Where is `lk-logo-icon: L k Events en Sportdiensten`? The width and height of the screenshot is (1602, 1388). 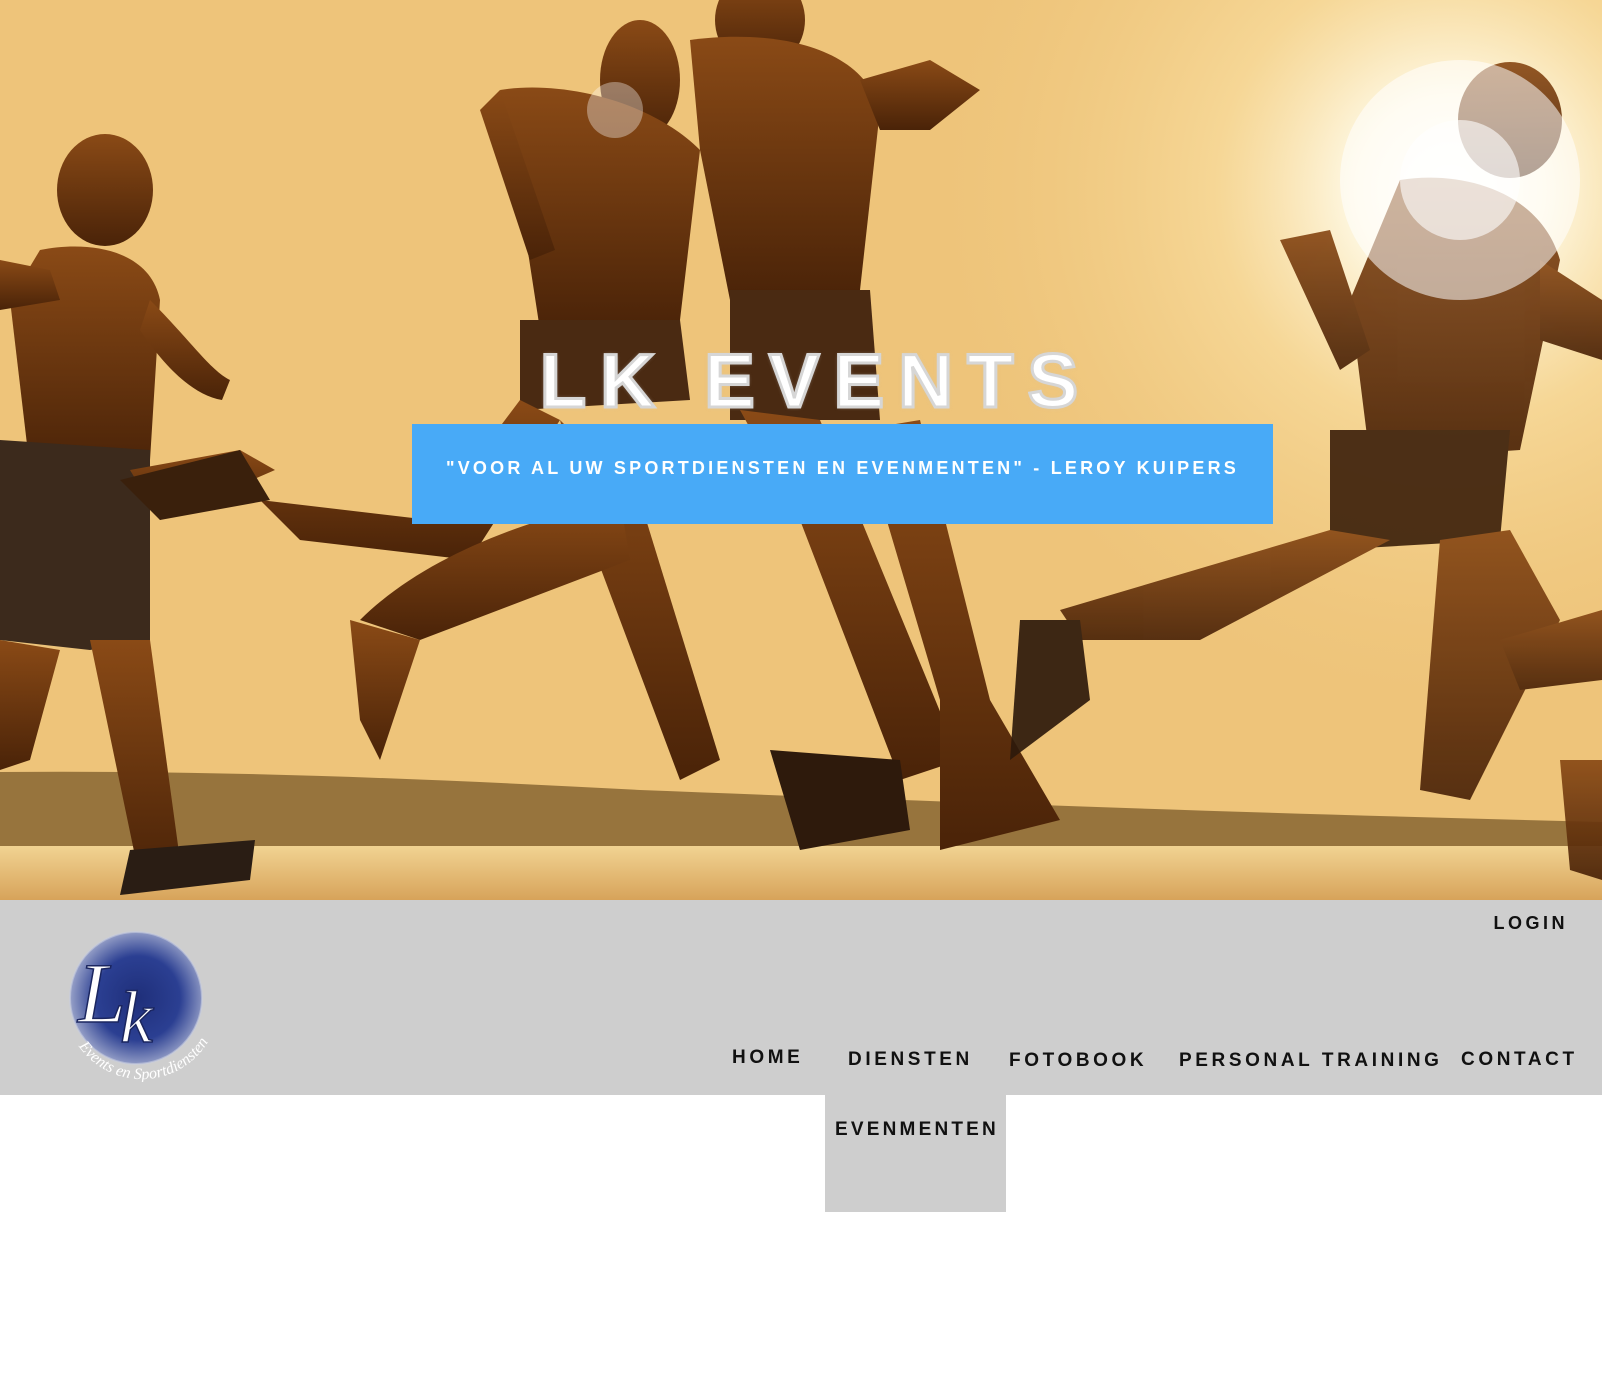 lk-logo-icon: L k Events en Sportdiensten is located at coordinates (138, 1002).